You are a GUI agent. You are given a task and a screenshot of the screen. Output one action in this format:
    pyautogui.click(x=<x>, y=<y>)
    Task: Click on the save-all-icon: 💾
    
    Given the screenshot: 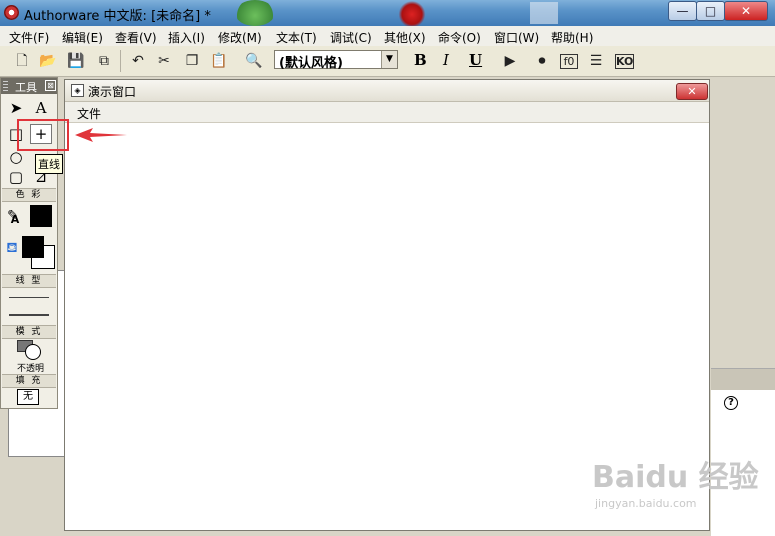 What is the action you would take?
    pyautogui.click(x=76, y=61)
    